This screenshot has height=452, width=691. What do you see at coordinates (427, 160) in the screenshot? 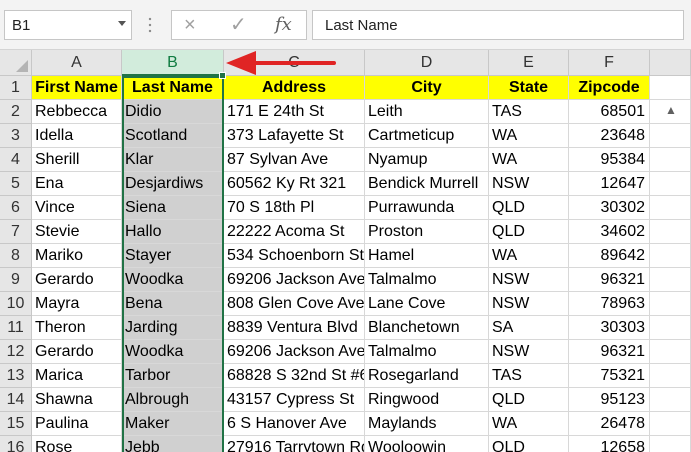
I see `table-cell: Nyamup` at bounding box center [427, 160].